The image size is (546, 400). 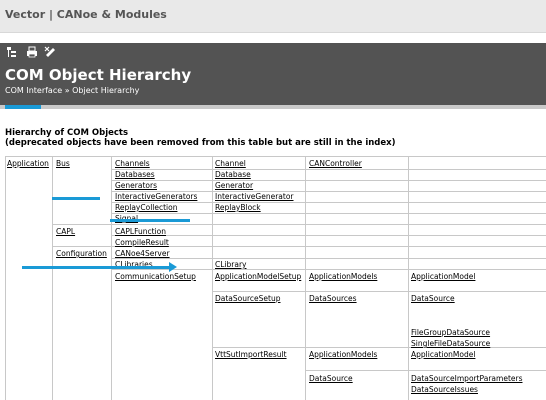 What do you see at coordinates (156, 196) in the screenshot?
I see `link-interactive-generators: InteractiveGenerators` at bounding box center [156, 196].